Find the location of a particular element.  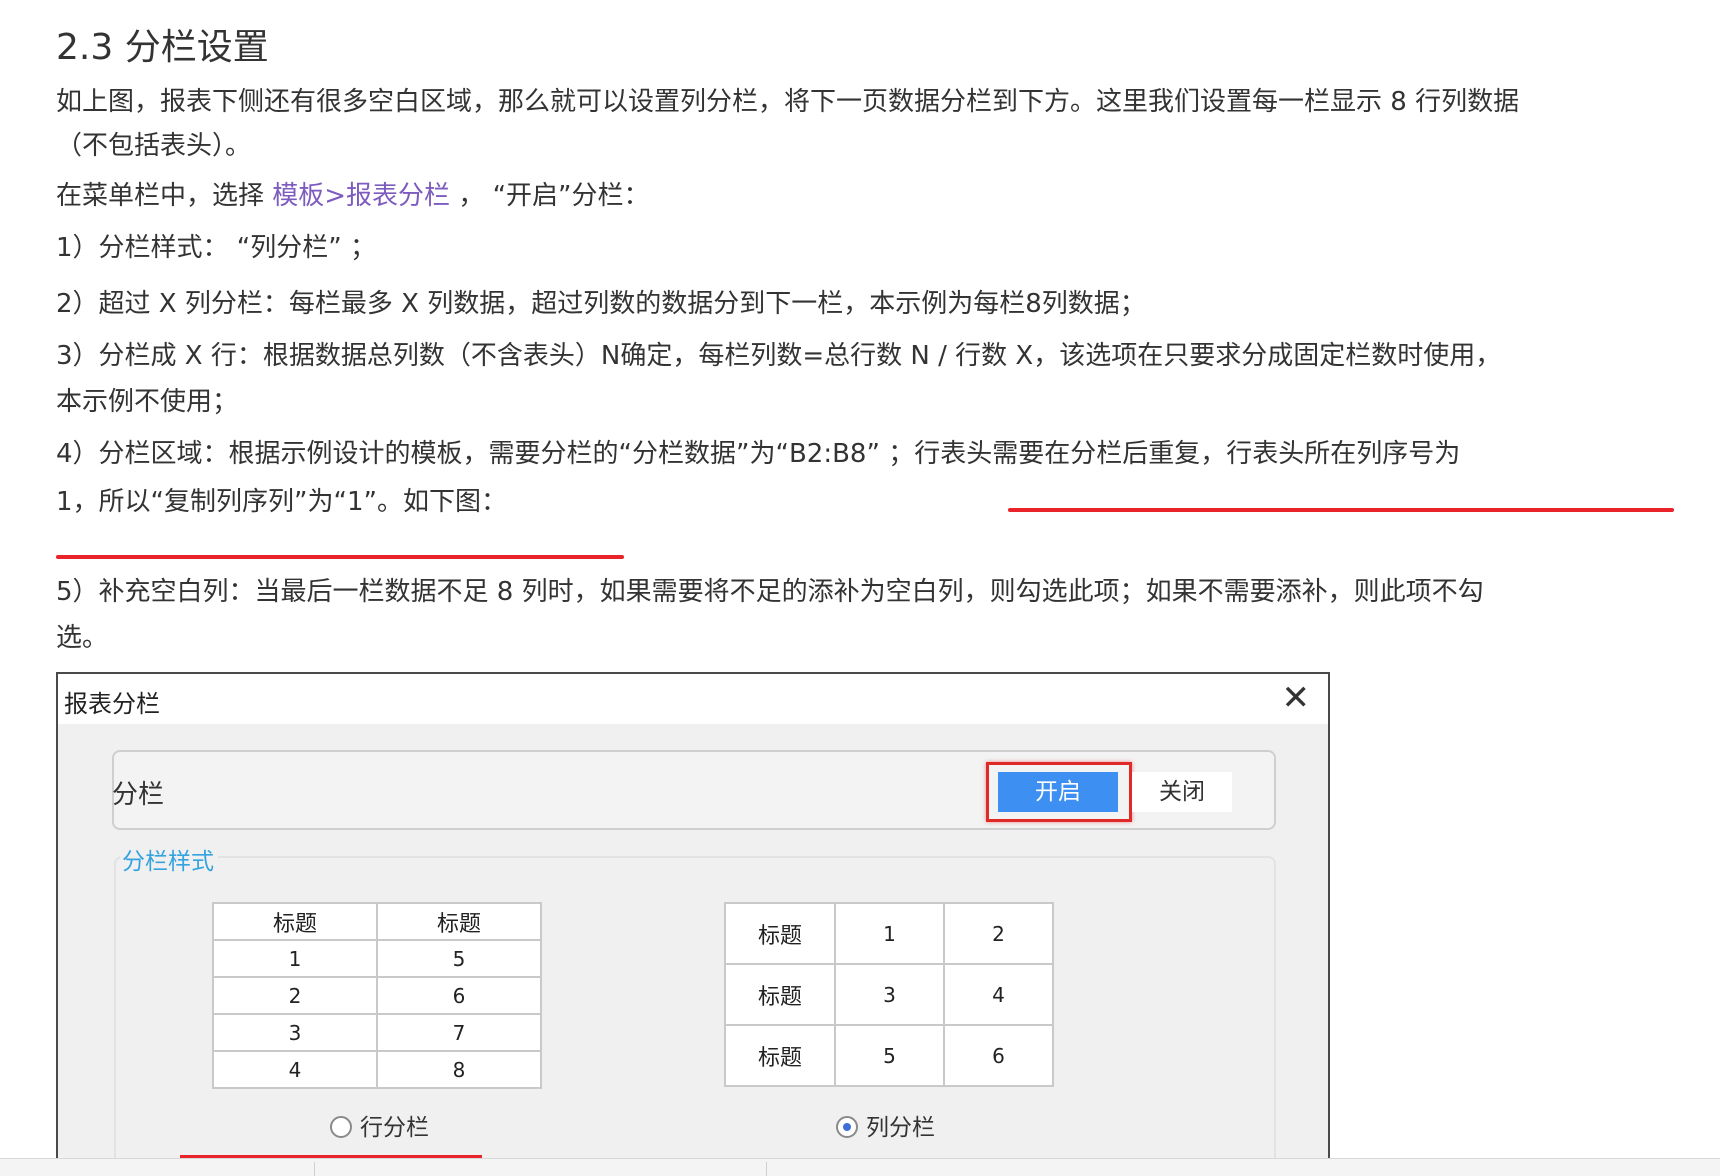

menu-text-before: 在菜单栏中，选择 is located at coordinates (164, 196).